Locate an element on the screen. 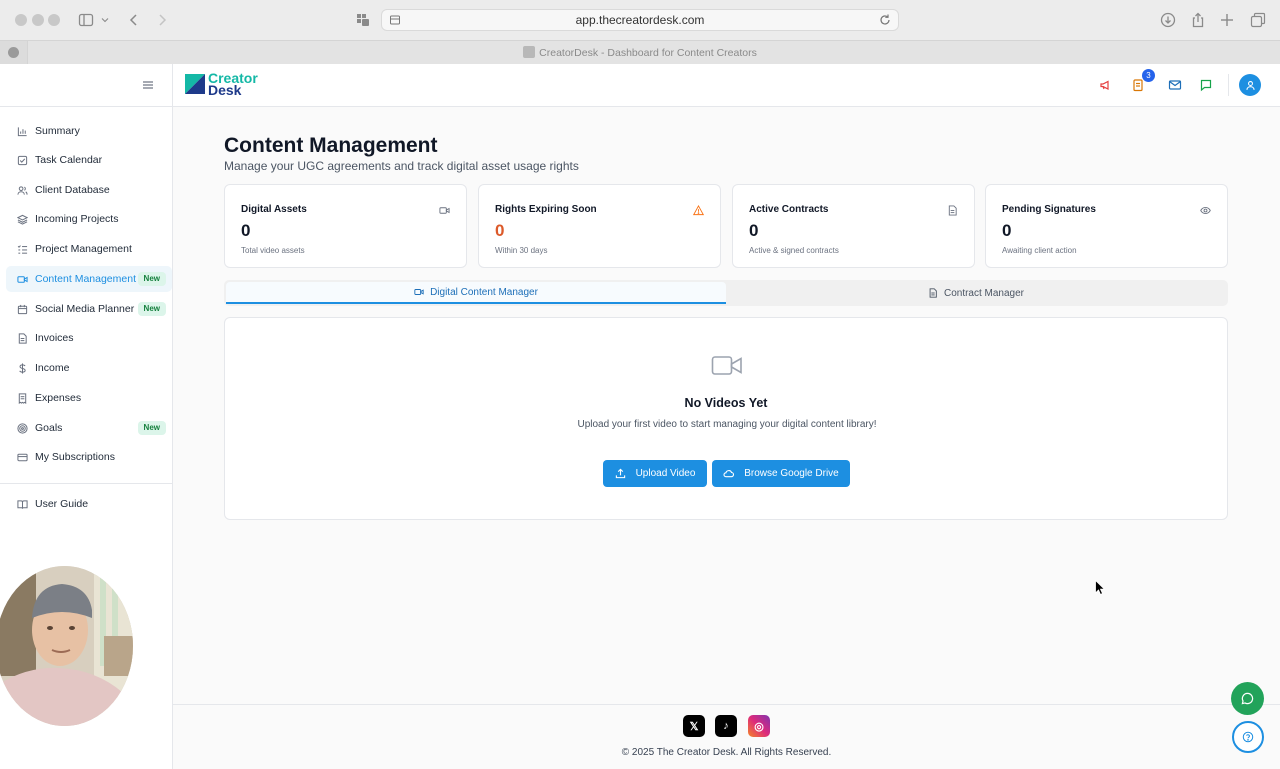  checkbox-icon is located at coordinates (22, 160).